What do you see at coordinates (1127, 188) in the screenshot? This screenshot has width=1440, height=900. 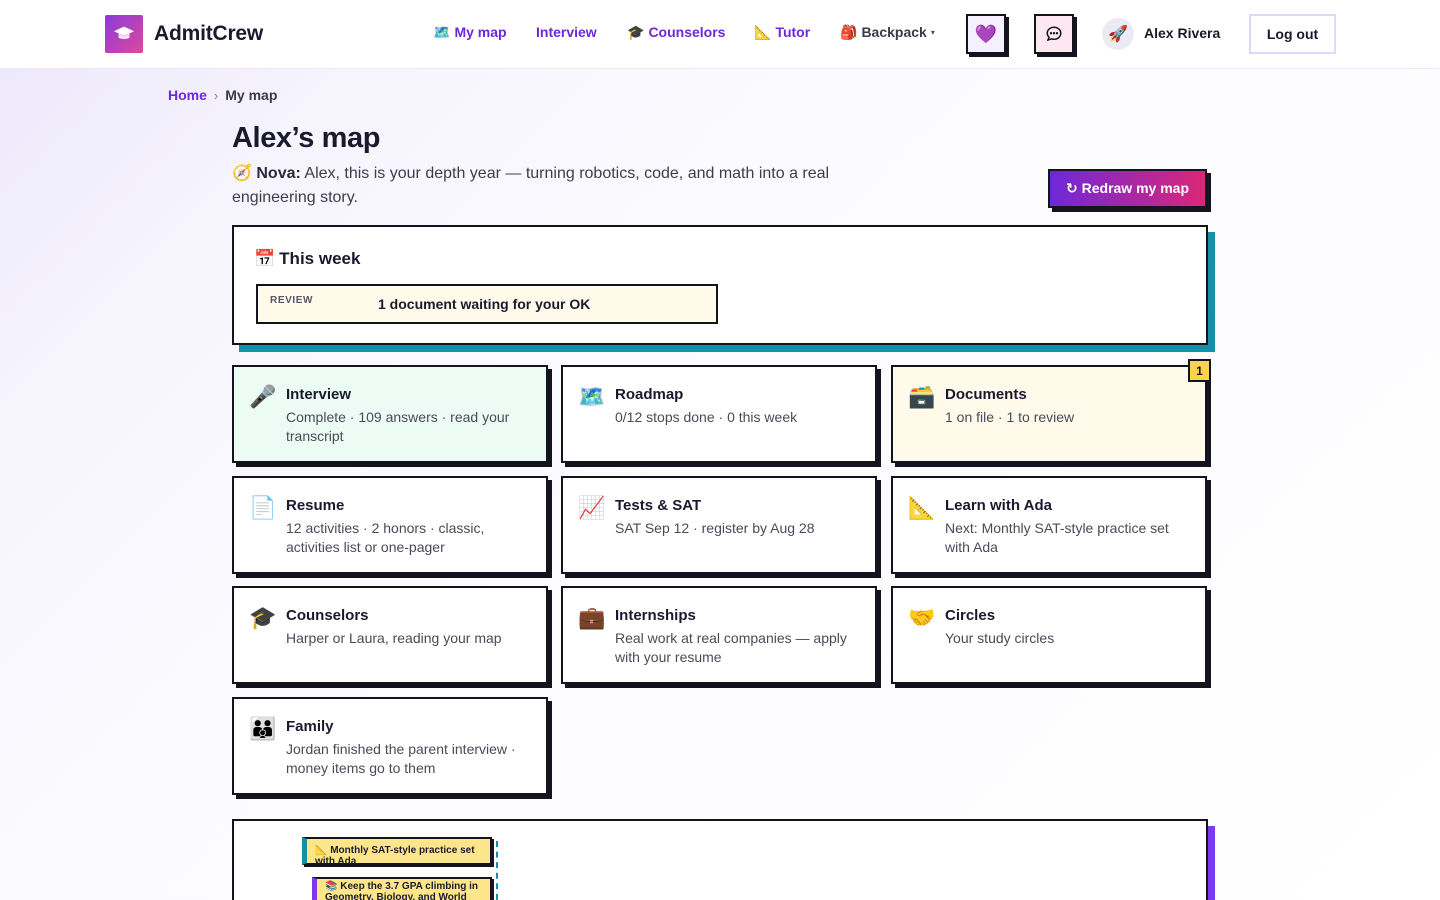 I see `redraw-map-button: ↻ Redraw my map` at bounding box center [1127, 188].